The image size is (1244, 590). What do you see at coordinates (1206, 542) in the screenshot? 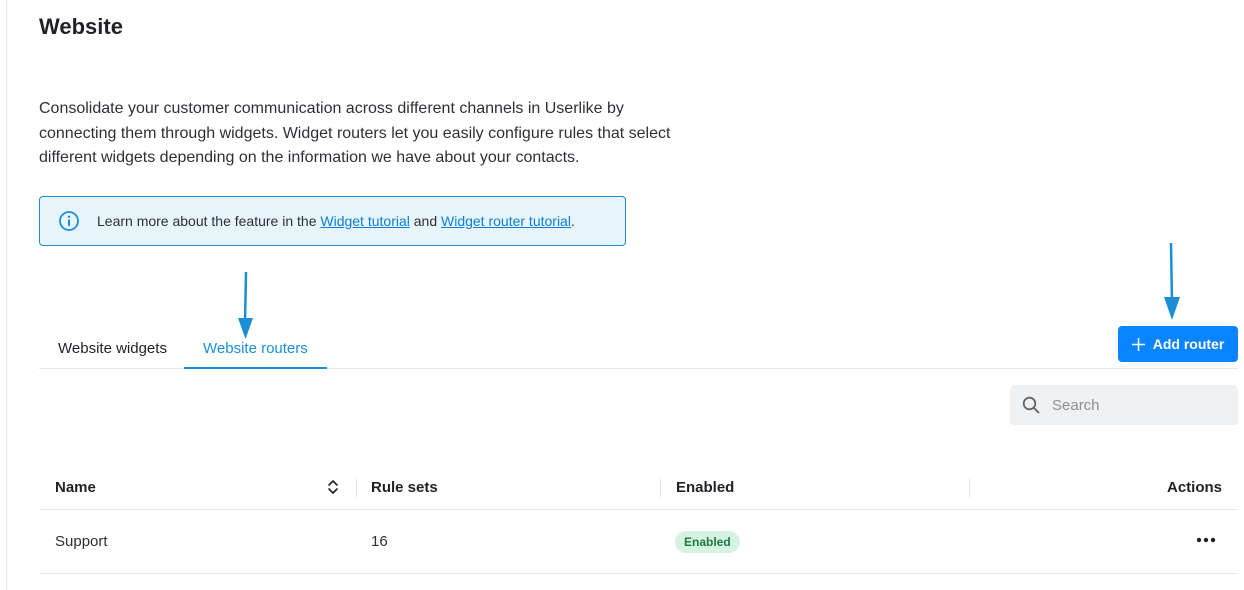
I see `more-icon` at bounding box center [1206, 542].